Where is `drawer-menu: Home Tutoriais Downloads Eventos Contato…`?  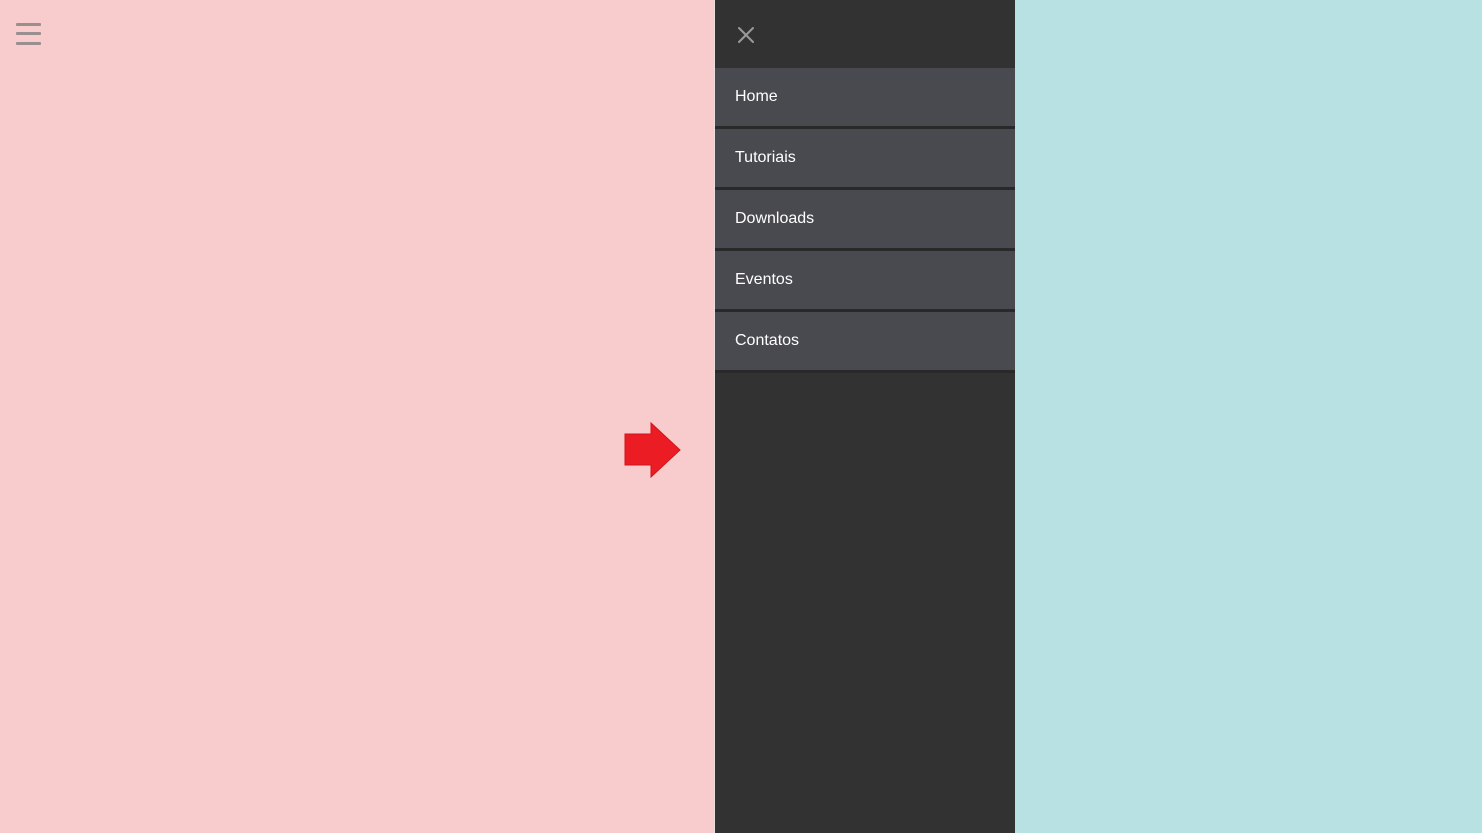 drawer-menu: Home Tutoriais Downloads Eventos Contato… is located at coordinates (865, 220).